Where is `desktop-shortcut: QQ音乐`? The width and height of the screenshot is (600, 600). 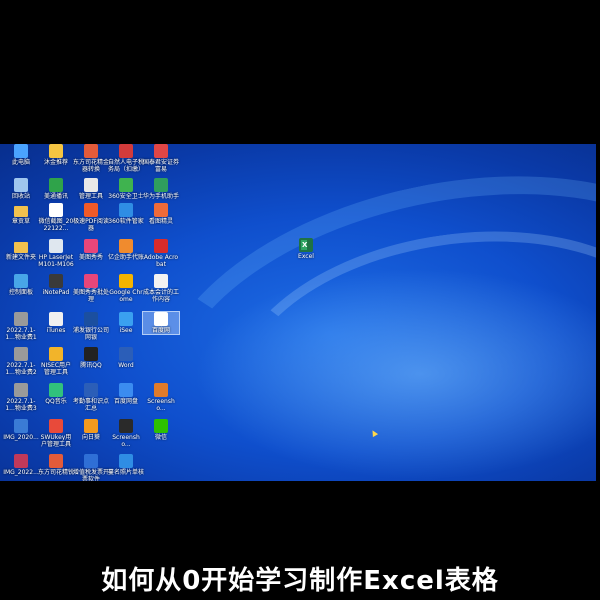 desktop-shortcut: QQ音乐 is located at coordinates (56, 394).